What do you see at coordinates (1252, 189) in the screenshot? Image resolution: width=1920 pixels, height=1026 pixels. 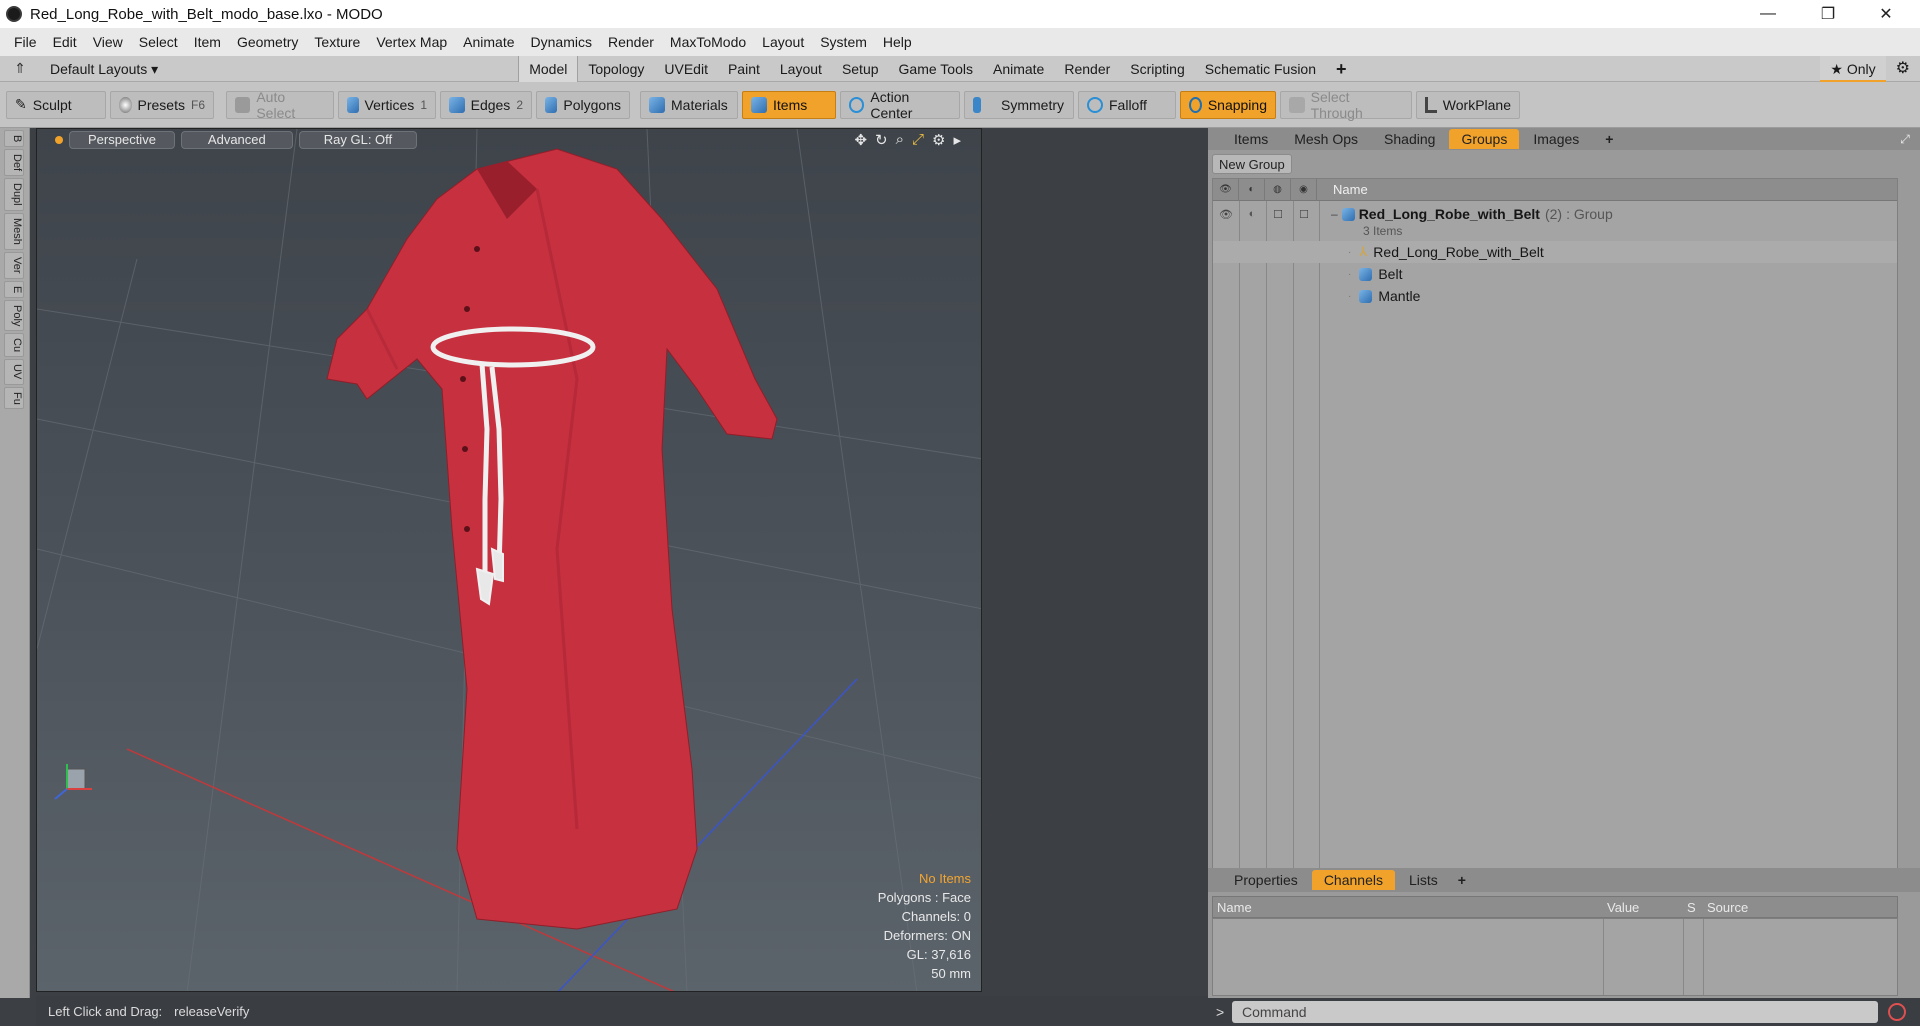 I see `render-column-icon: ◐` at bounding box center [1252, 189].